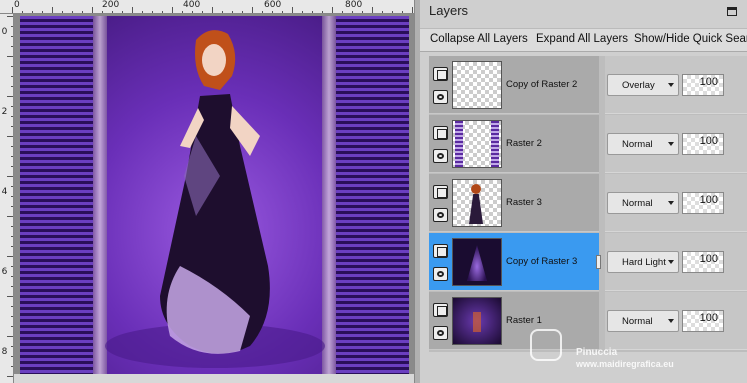  Describe the element at coordinates (541, 261) in the screenshot. I see `layer-name: Copy of Raster 3` at that location.